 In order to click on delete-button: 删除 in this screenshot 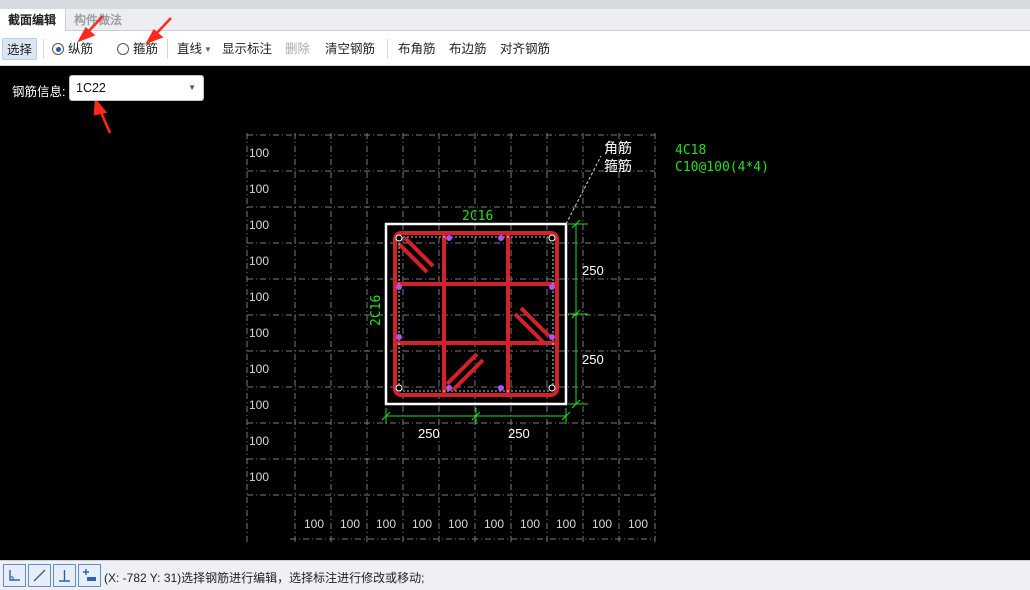, I will do `click(297, 49)`.